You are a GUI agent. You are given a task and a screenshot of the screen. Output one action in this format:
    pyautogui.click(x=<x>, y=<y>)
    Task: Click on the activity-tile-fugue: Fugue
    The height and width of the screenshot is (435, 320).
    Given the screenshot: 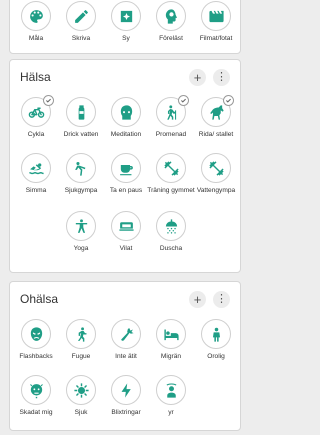 What is the action you would take?
    pyautogui.click(x=81, y=340)
    